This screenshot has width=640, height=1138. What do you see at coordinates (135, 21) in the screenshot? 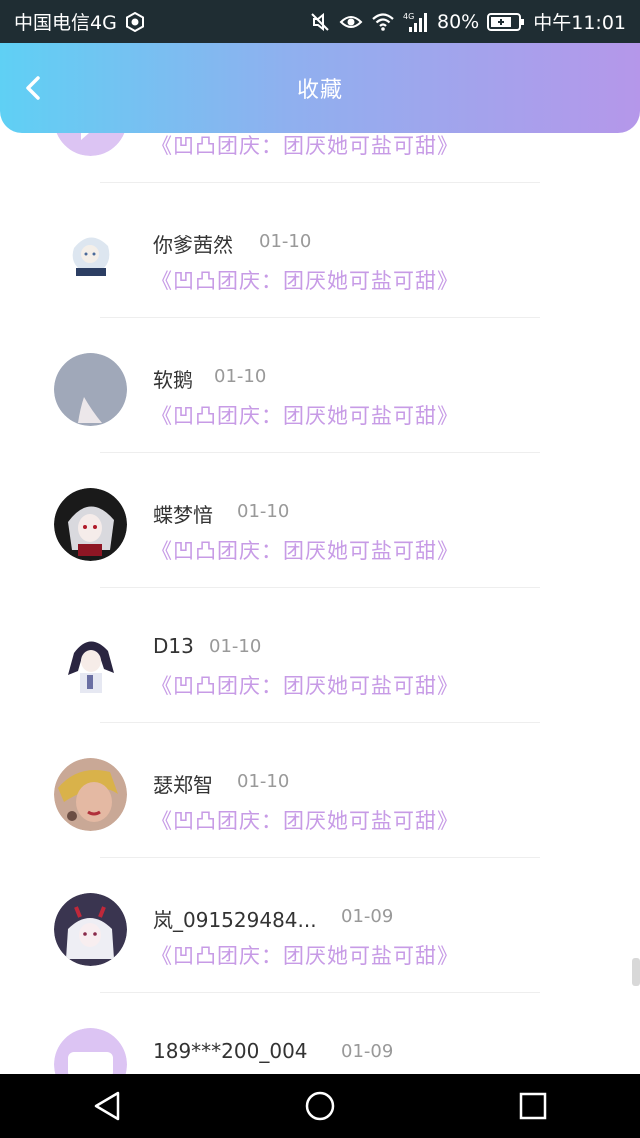
I see `wechat-icon` at bounding box center [135, 21].